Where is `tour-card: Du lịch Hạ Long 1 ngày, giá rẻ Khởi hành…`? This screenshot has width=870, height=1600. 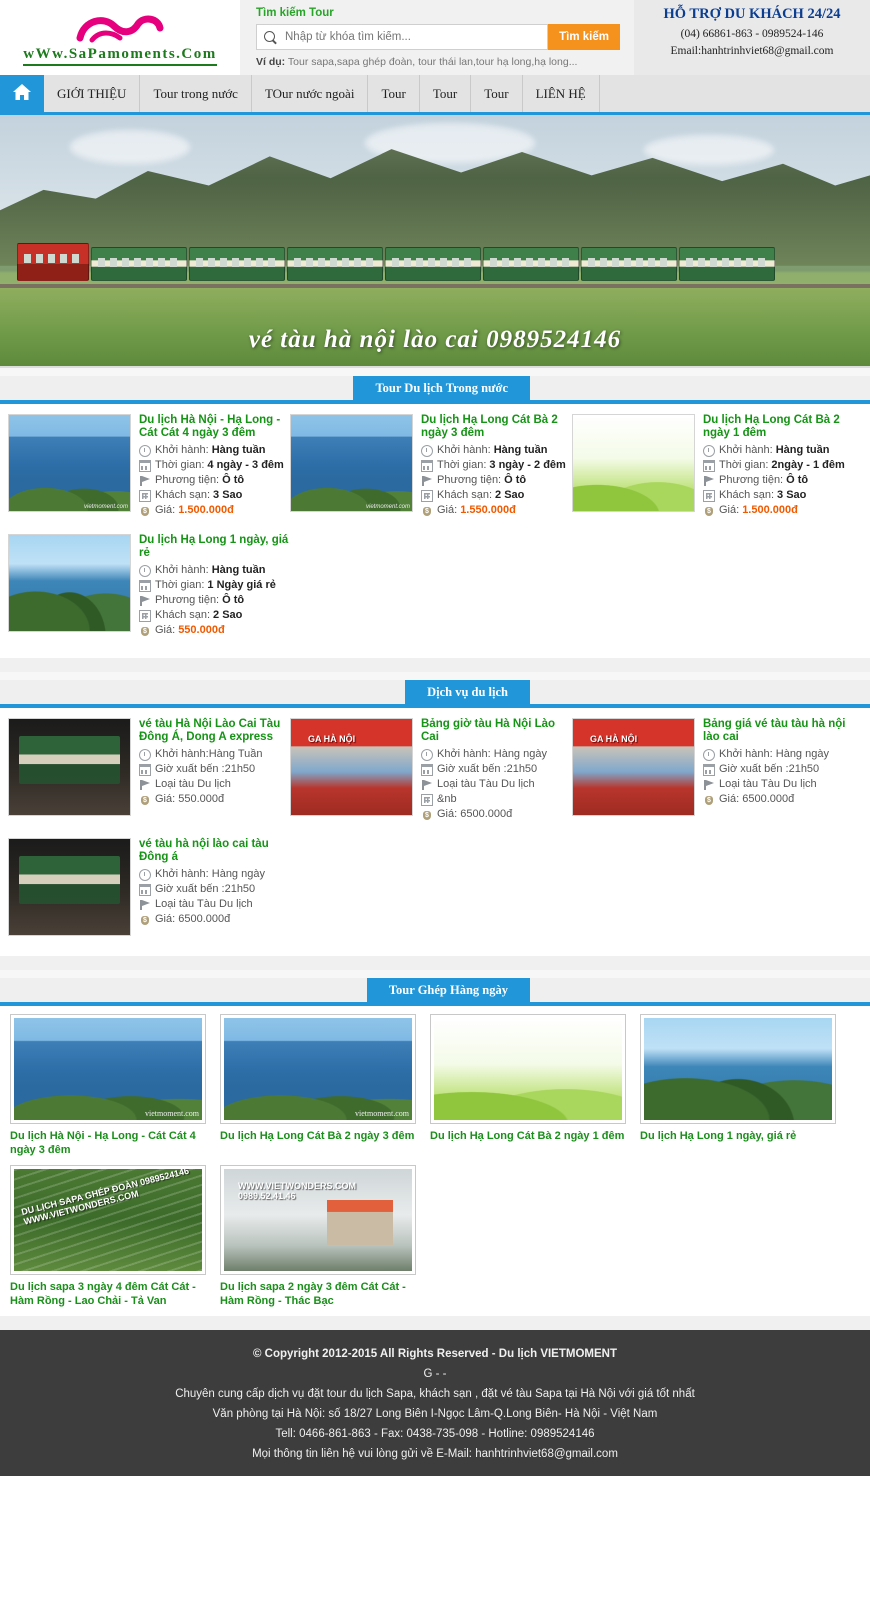
tour-card: Du lịch Hạ Long 1 ngày, giá rẻ Khởi hành… is located at coordinates (149, 586).